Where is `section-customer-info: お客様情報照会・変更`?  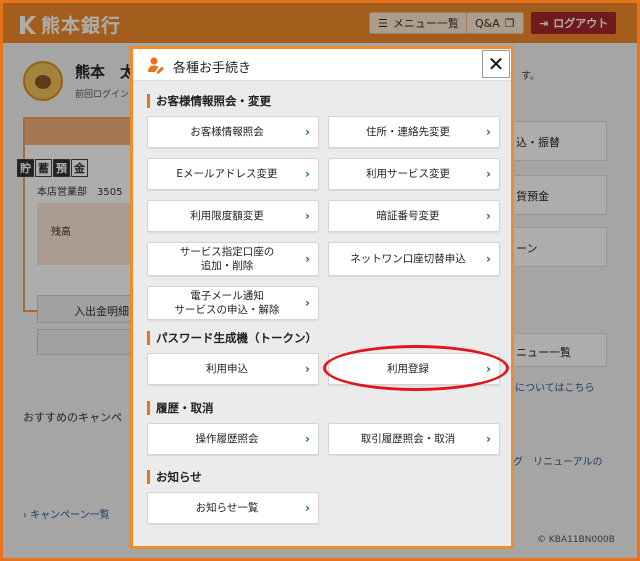 section-customer-info: お客様情報照会・変更 is located at coordinates (209, 101).